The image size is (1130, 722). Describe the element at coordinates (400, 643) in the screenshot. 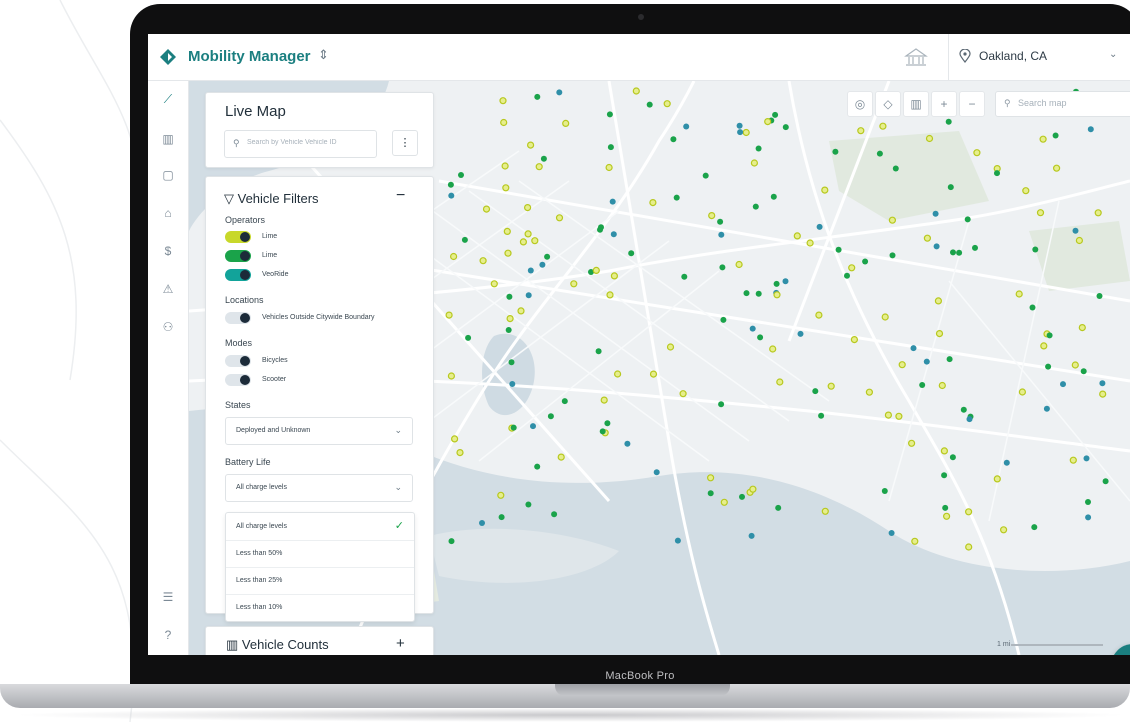

I see `expand-button: +` at that location.